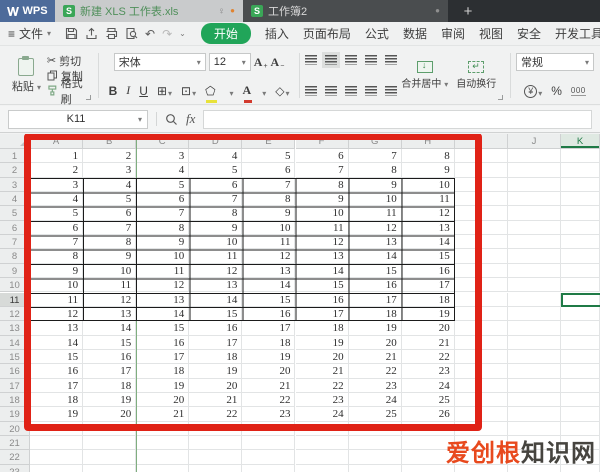 This screenshot has width=600, height=472. What do you see at coordinates (216, 185) in the screenshot?
I see `cell-D3: 6` at bounding box center [216, 185].